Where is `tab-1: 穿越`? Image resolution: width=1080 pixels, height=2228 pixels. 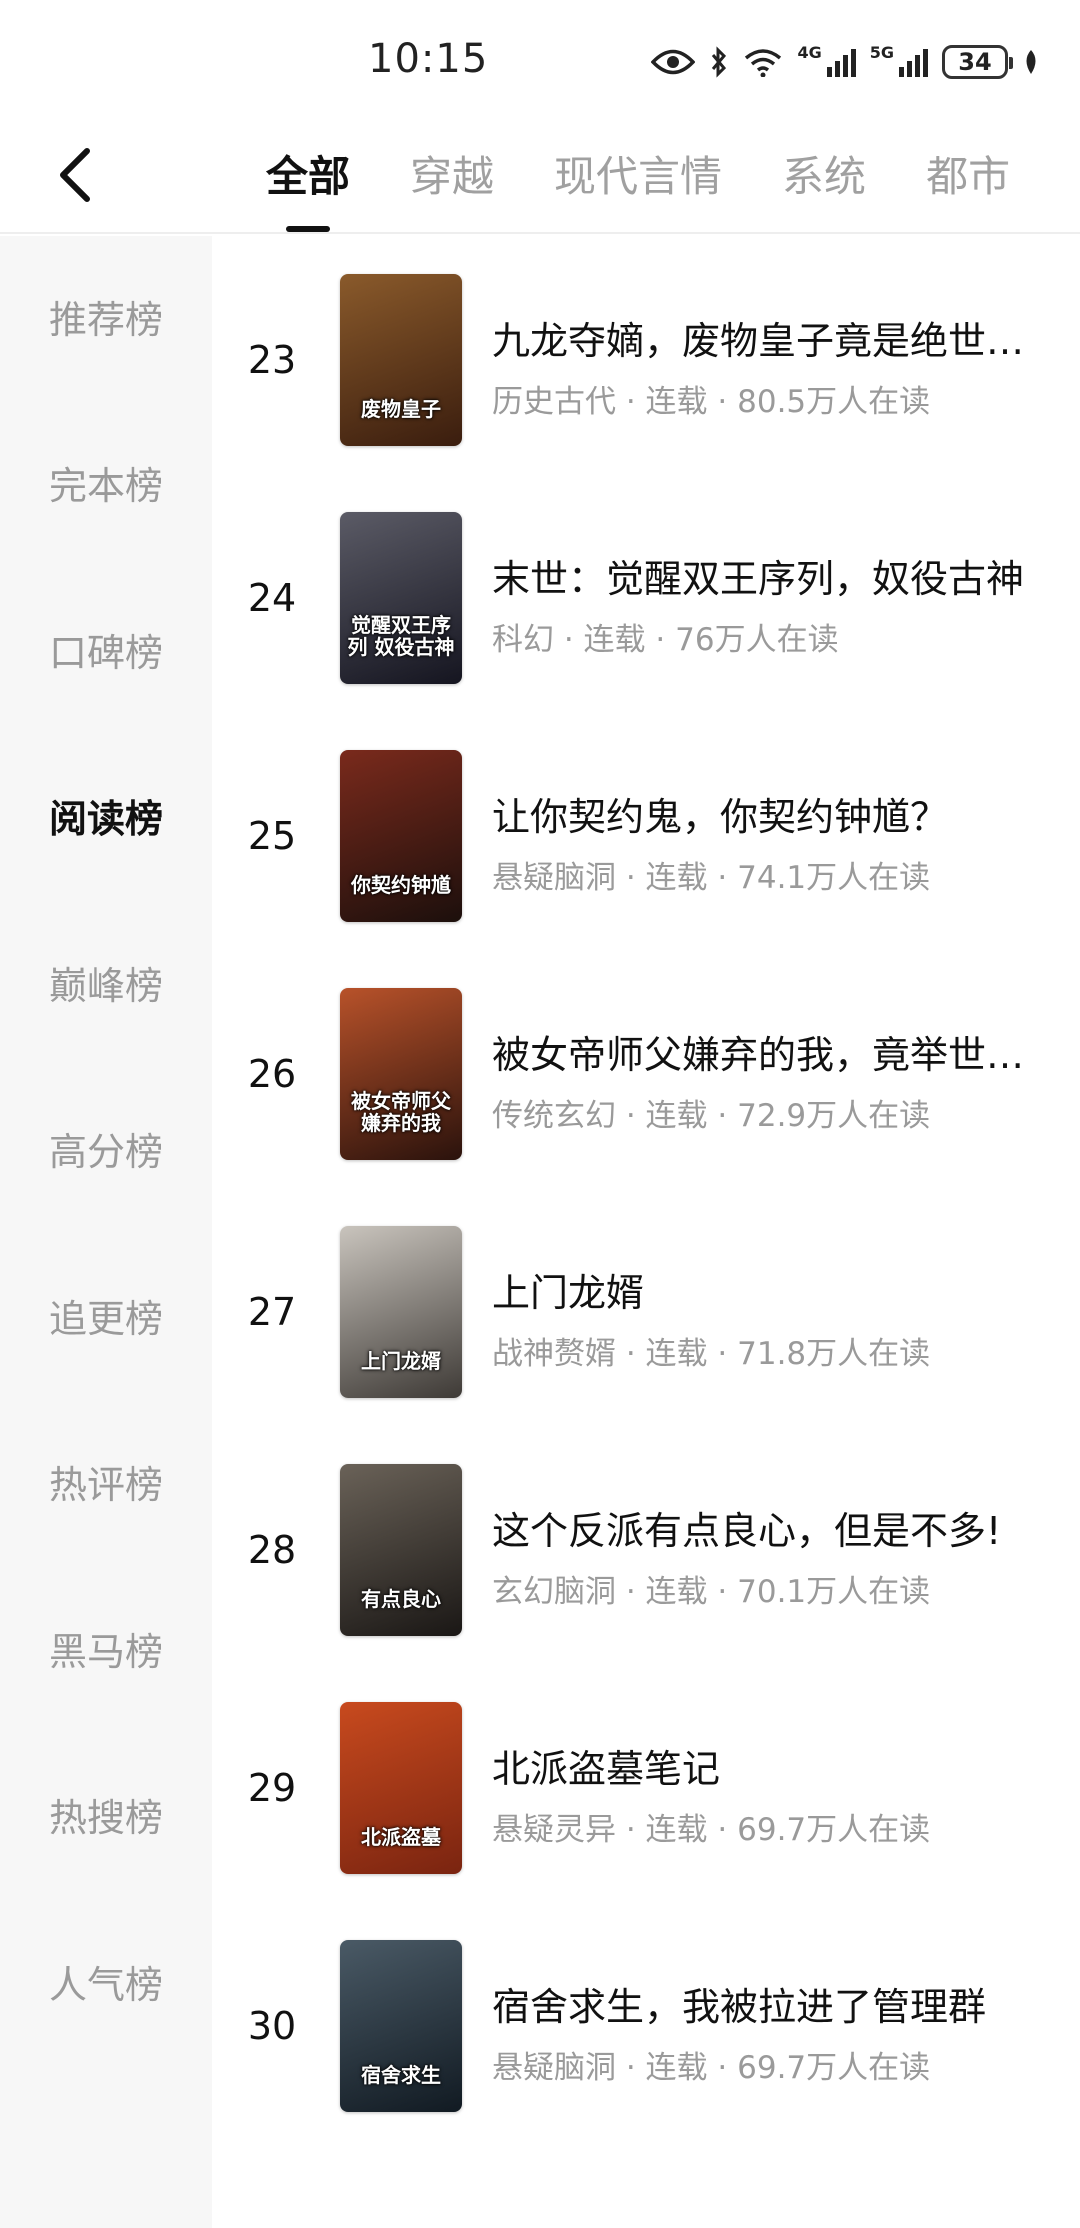
tab-1: 穿越 is located at coordinates (452, 177).